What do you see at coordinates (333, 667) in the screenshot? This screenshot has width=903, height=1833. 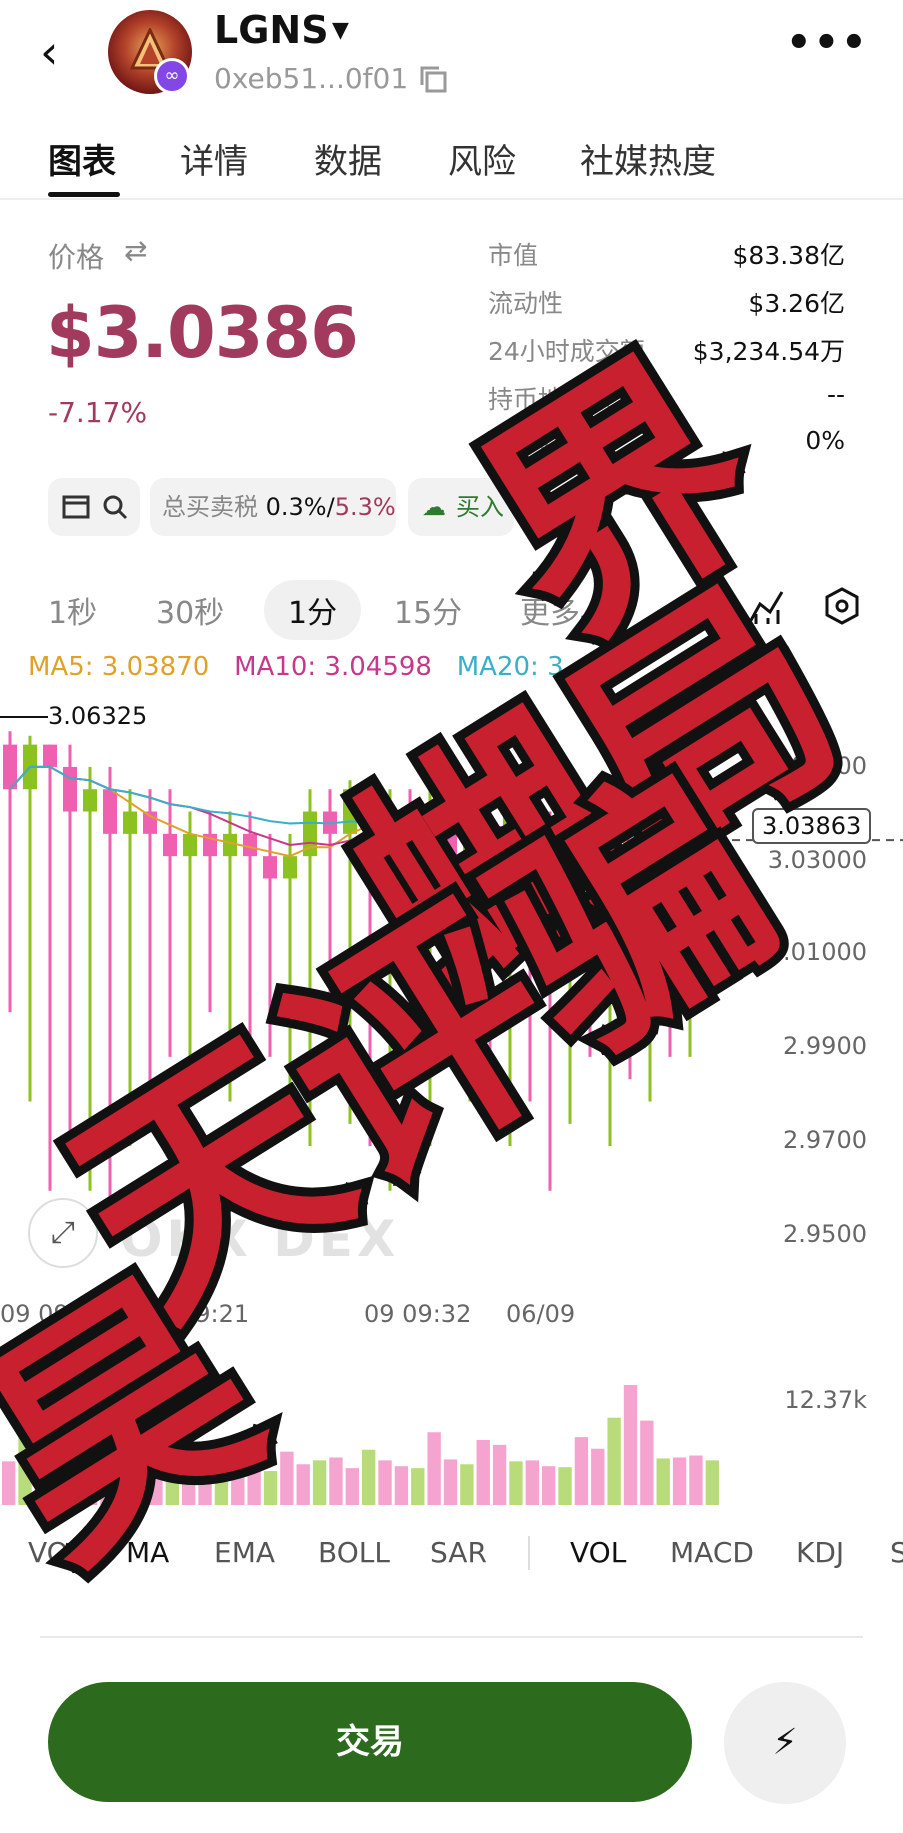 I see `ma10-value: MA10: 3.04598` at bounding box center [333, 667].